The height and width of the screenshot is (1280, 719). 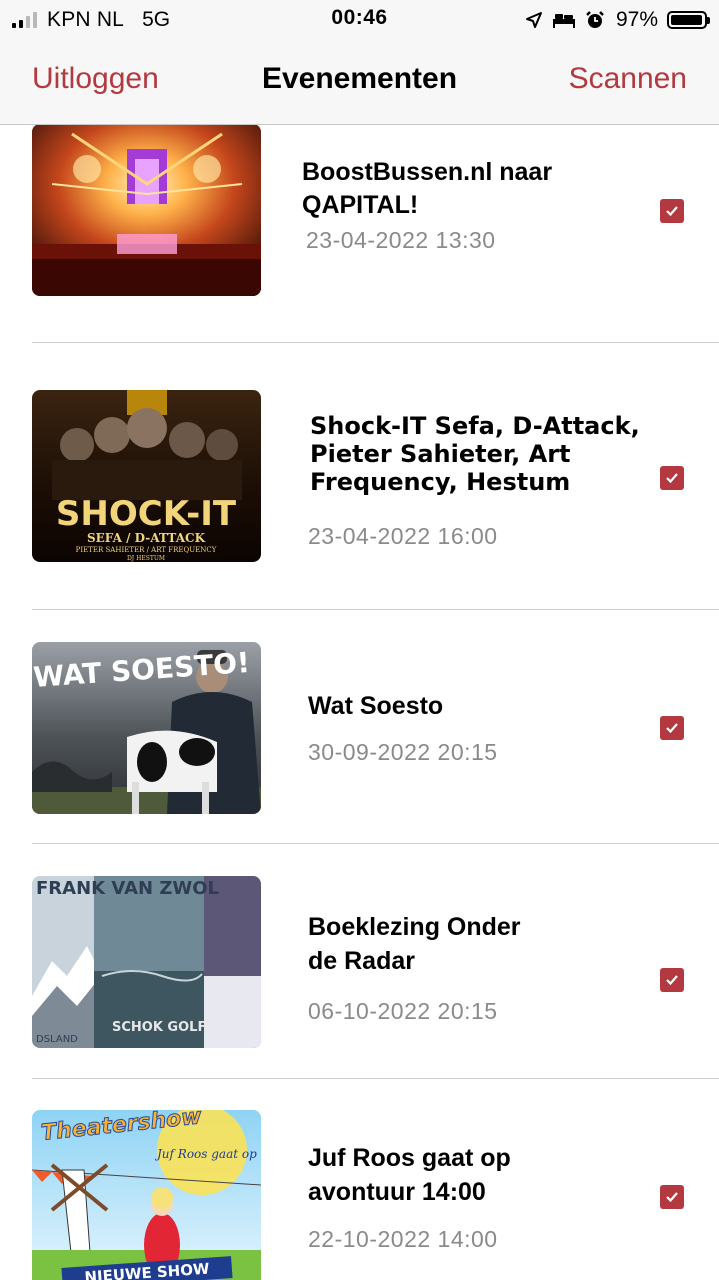 What do you see at coordinates (397, 1192) in the screenshot?
I see `event-title-line: avontuur 14:00` at bounding box center [397, 1192].